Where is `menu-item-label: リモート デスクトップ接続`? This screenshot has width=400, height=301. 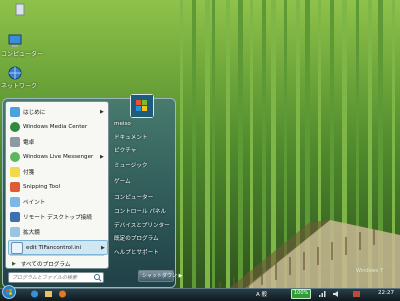
menu-item-label: リモート デスクトップ接続 is located at coordinates (57, 217).